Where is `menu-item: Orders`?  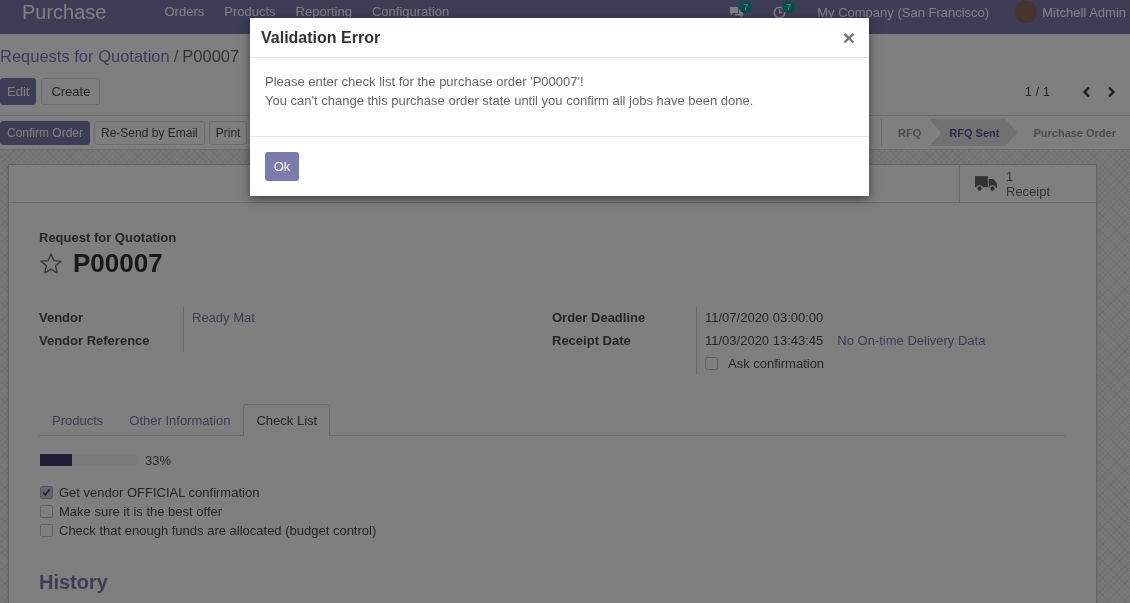 menu-item: Orders is located at coordinates (184, 12).